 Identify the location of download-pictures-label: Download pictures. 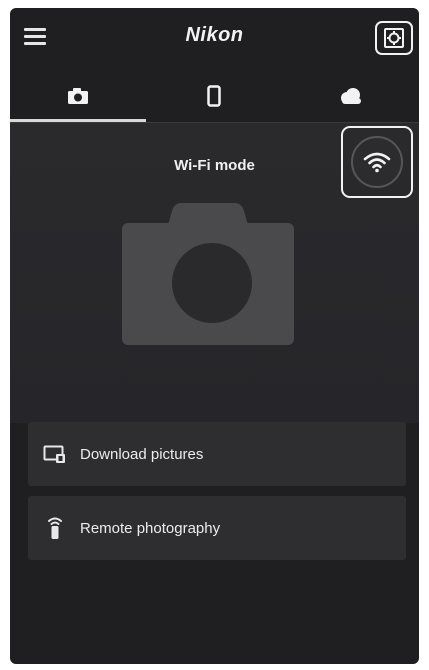
(142, 454).